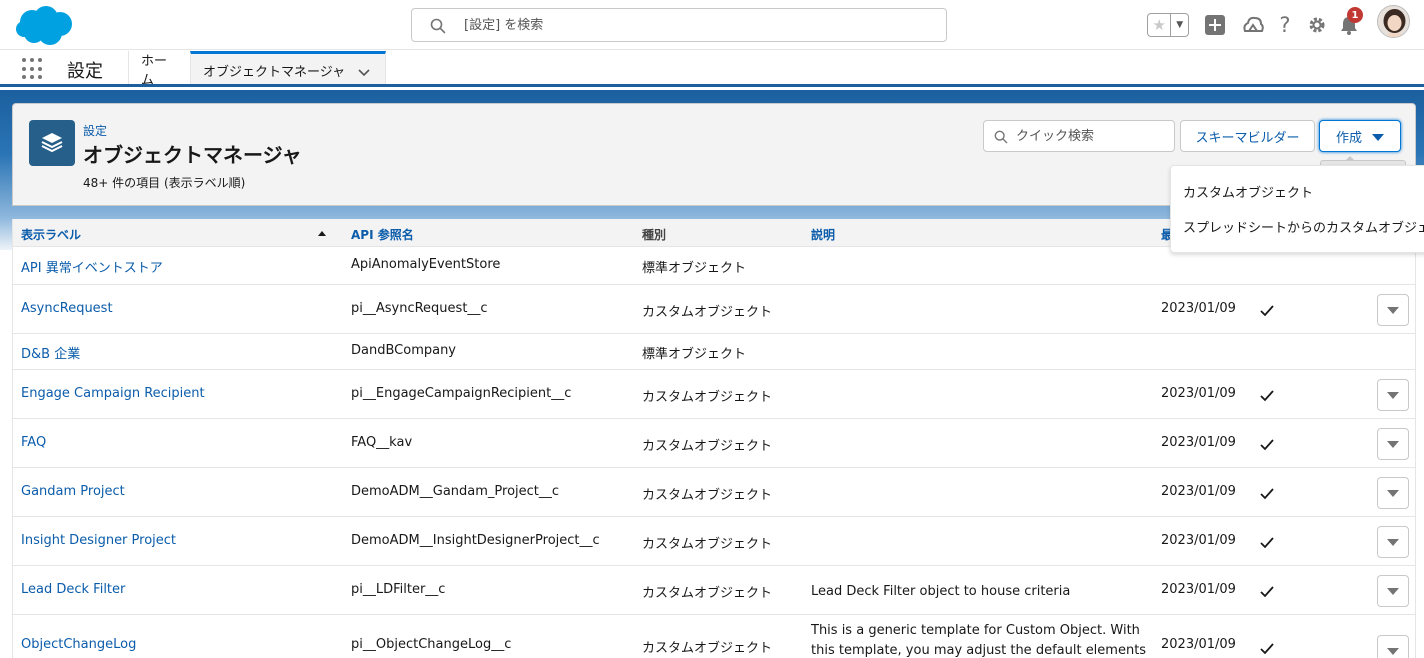 This screenshot has height=658, width=1424. Describe the element at coordinates (694, 25) in the screenshot. I see `search-input` at that location.